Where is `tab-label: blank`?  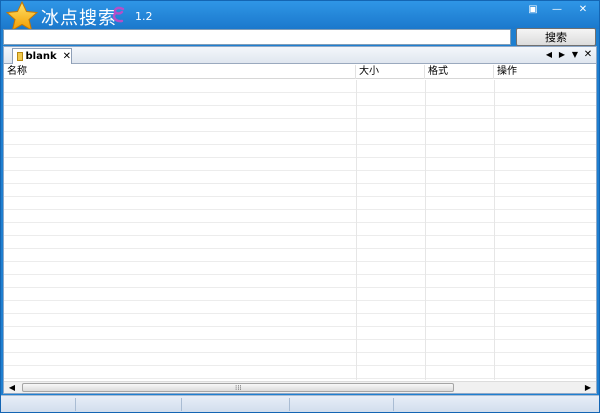 tab-label: blank is located at coordinates (41, 56).